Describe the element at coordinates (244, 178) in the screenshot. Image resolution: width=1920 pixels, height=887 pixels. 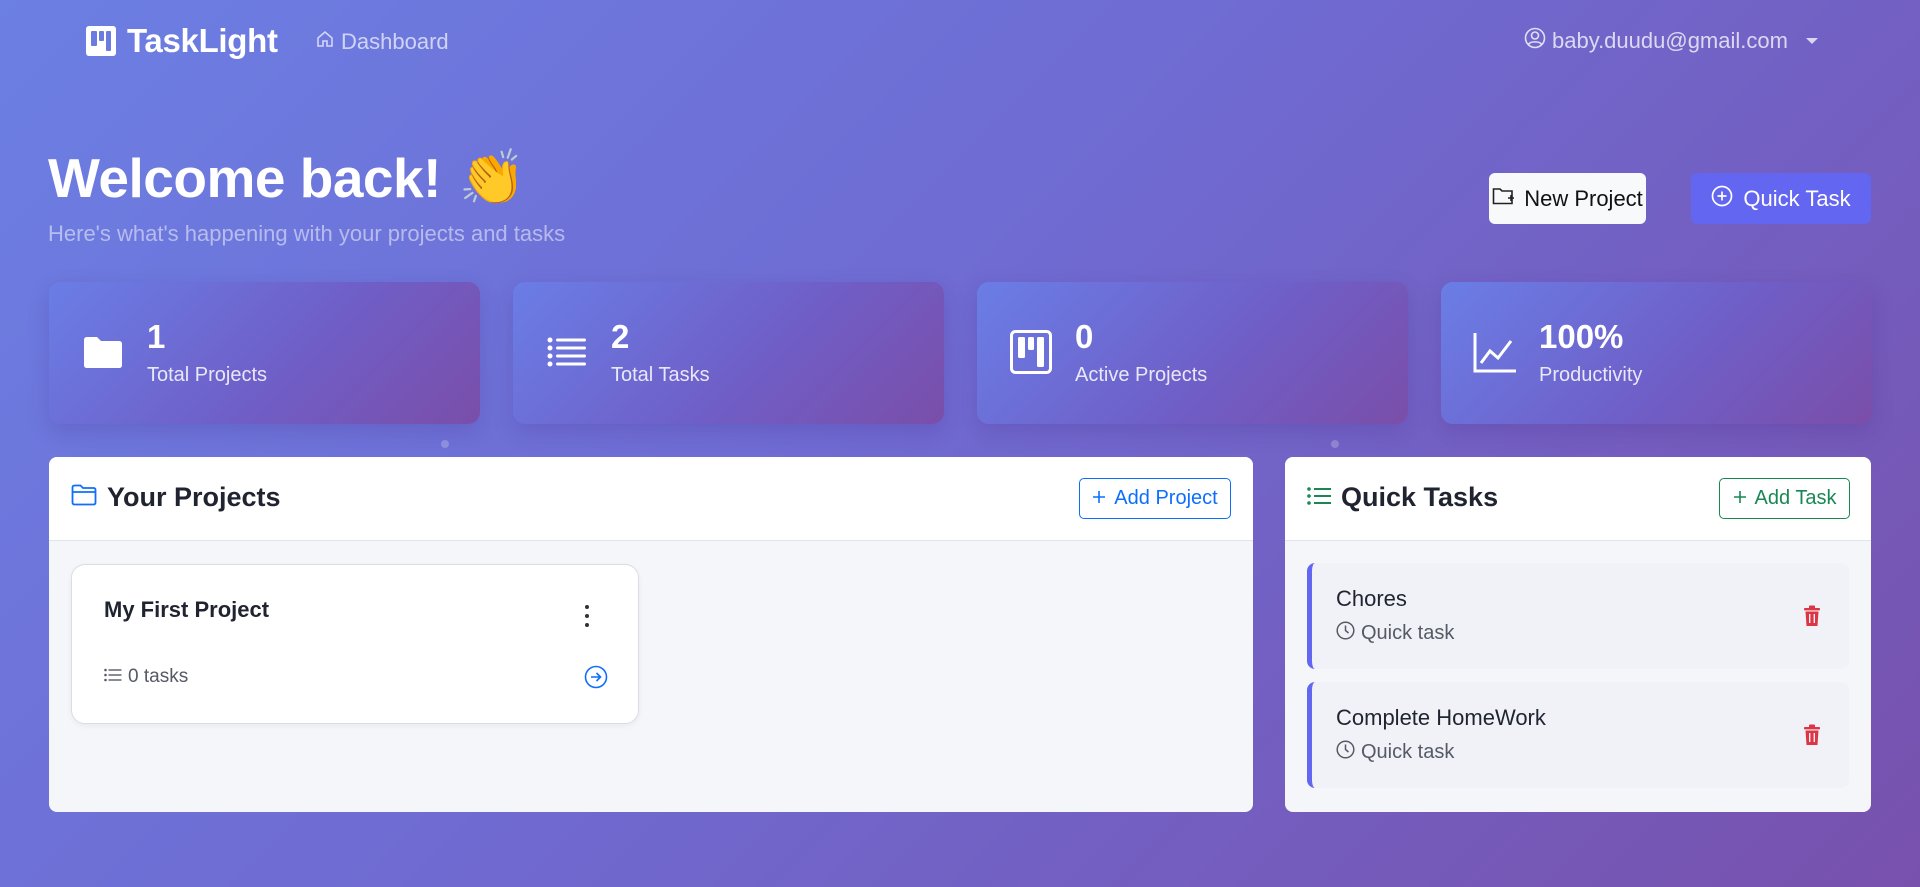
I see `welcome-text: Welcome back!` at that location.